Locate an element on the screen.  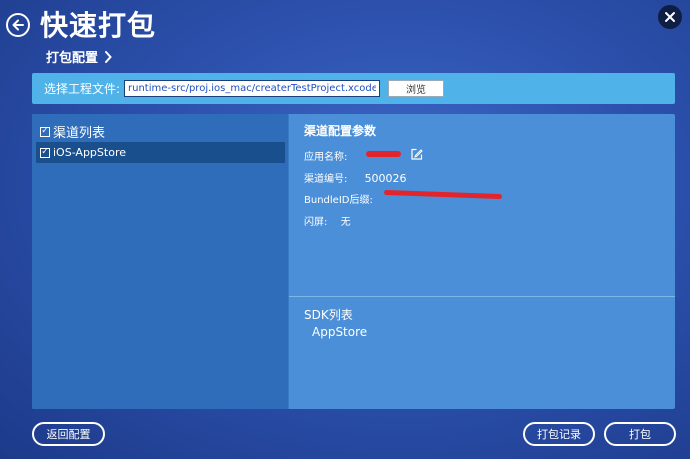
browse-button: 浏览 is located at coordinates (416, 88).